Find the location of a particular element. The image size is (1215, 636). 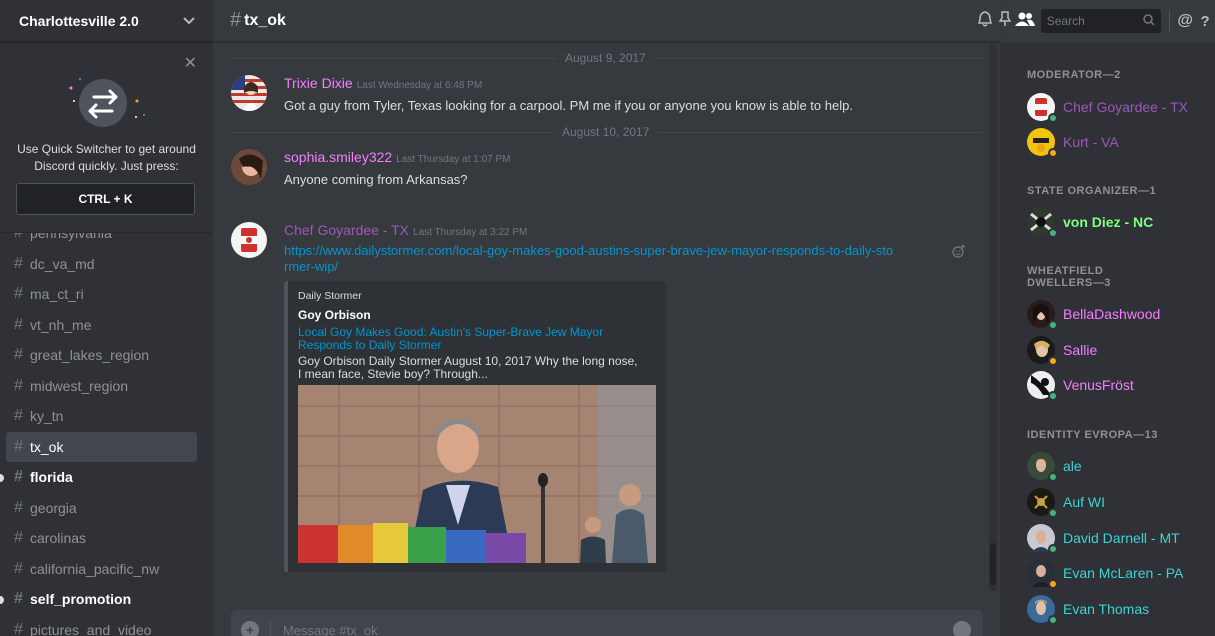

channel-florida: # florida is located at coordinates (98, 477).